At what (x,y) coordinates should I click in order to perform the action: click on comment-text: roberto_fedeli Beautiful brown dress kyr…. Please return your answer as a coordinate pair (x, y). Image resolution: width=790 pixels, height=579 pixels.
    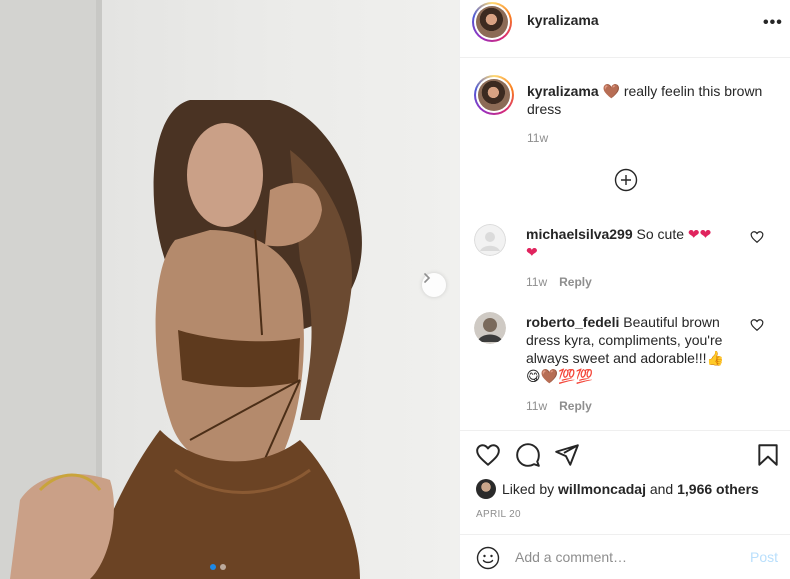
    Looking at the image, I should click on (638, 349).